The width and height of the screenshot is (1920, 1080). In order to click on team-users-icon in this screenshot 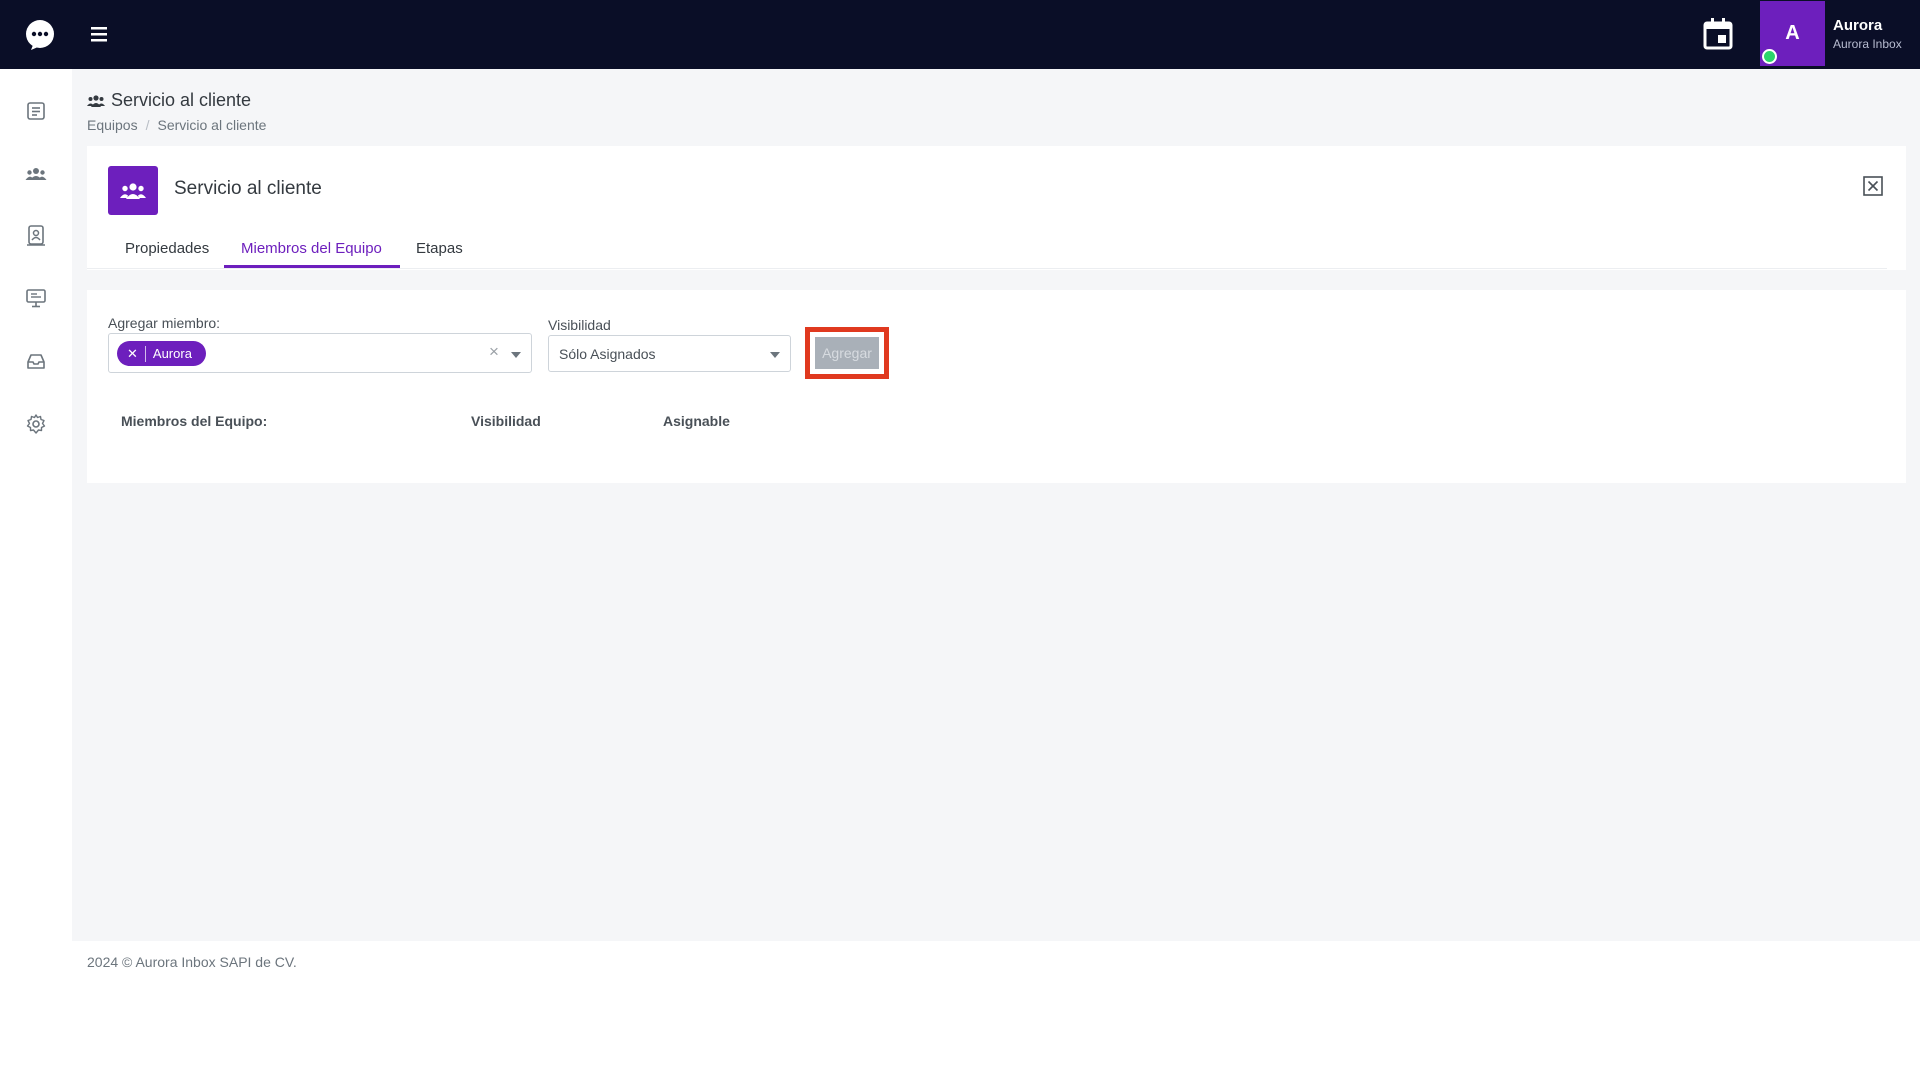, I will do `click(133, 190)`.